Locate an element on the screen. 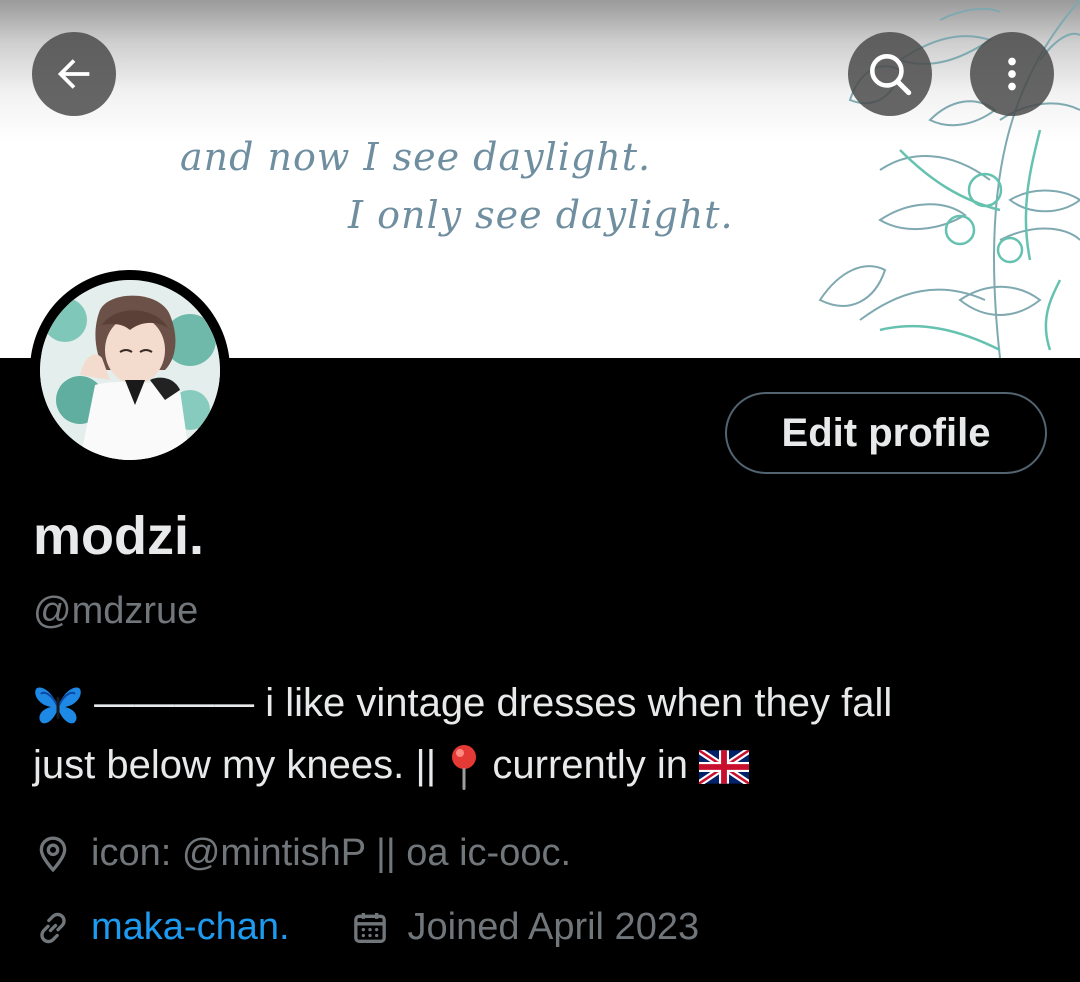  avatar-image is located at coordinates (130, 370).